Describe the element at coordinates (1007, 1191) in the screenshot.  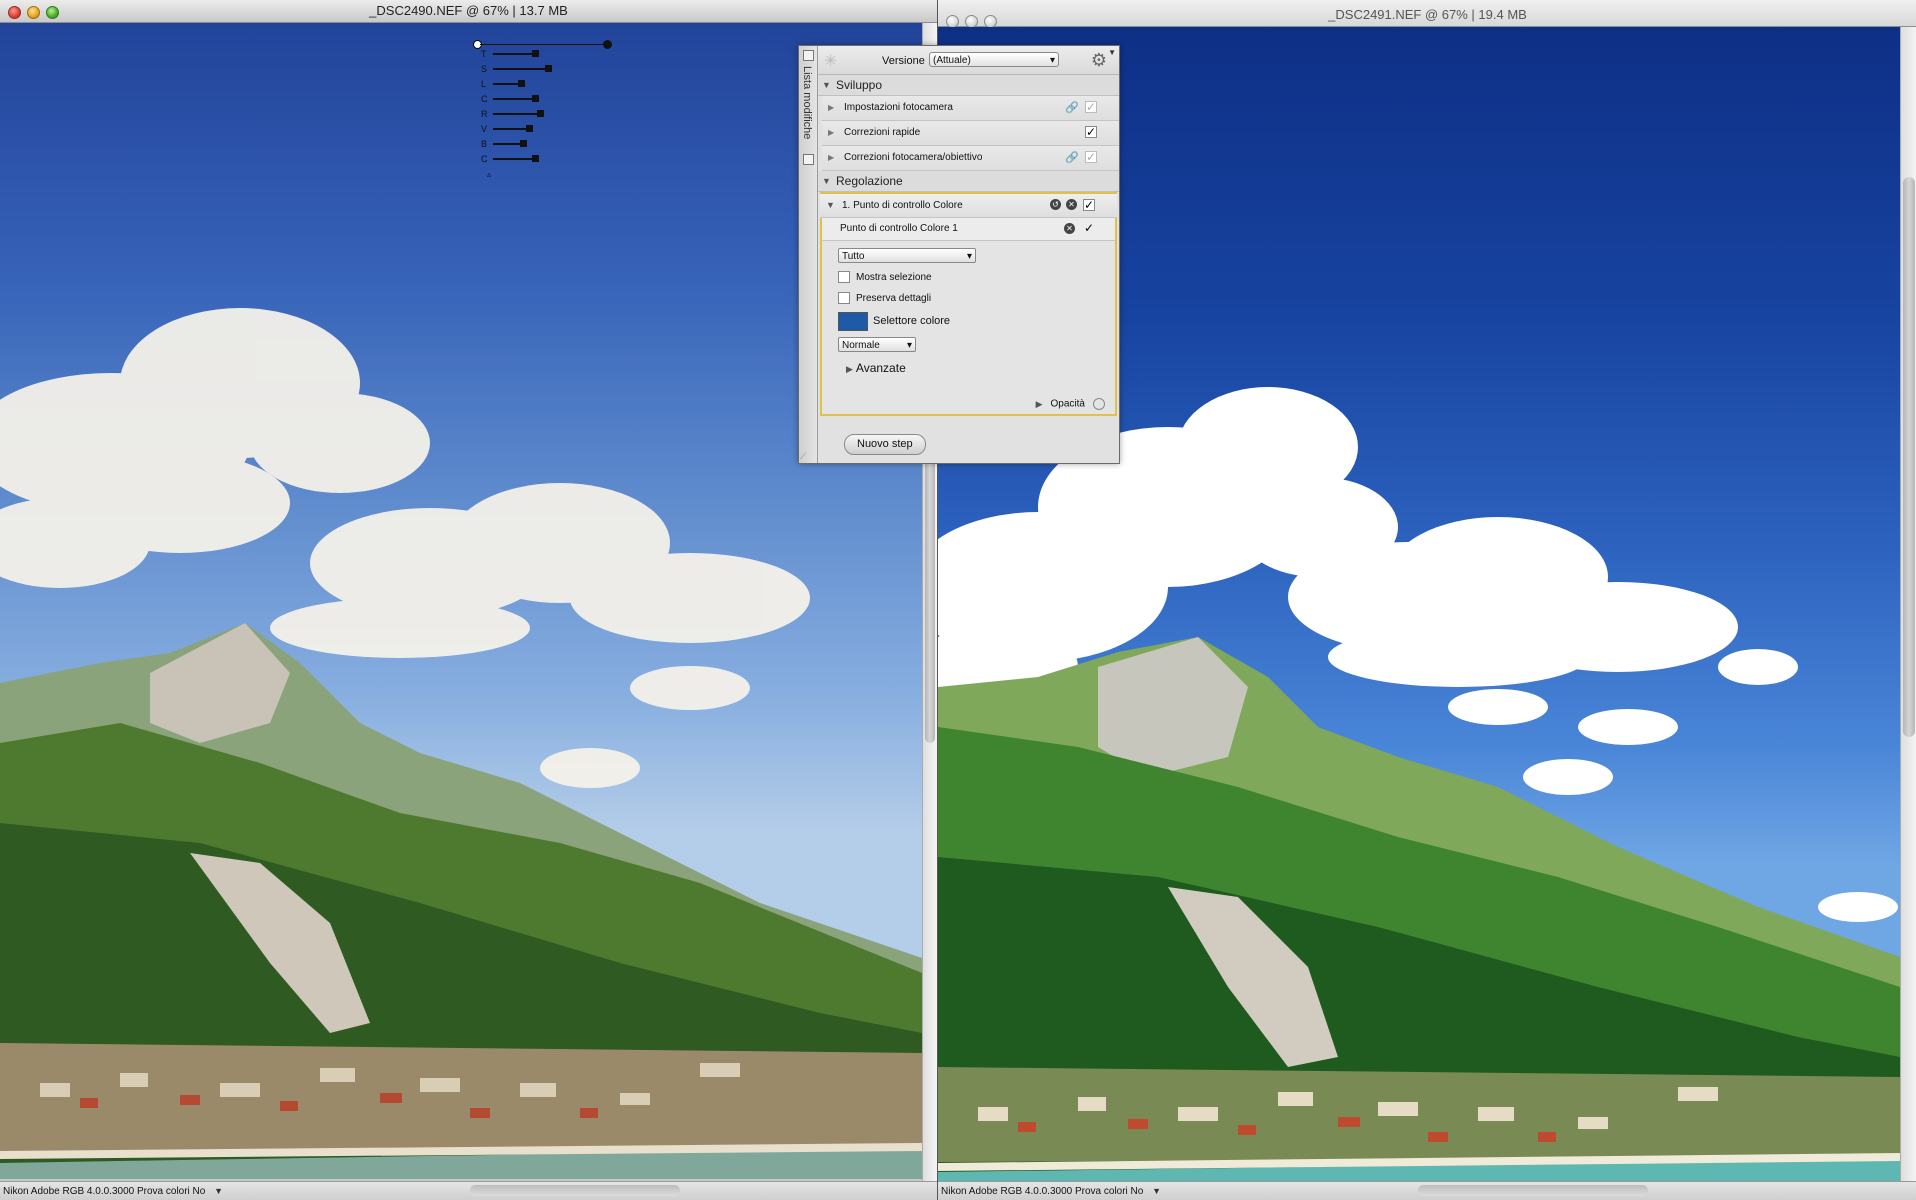
I see `right-color-profile: Nikon Adobe RGB 4.0.0.3000` at that location.